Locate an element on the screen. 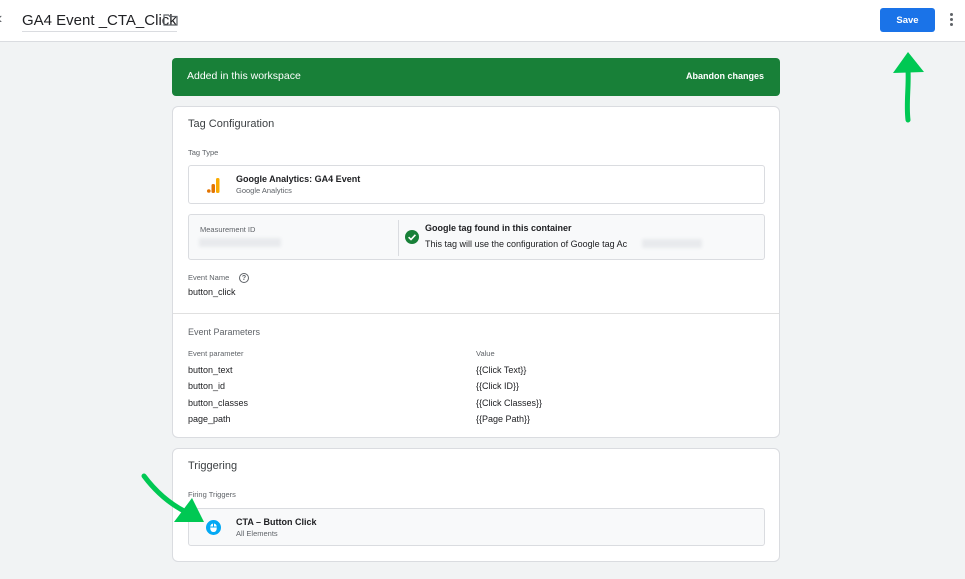 This screenshot has width=965, height=579. param-column-header: Event parameter is located at coordinates (216, 353).